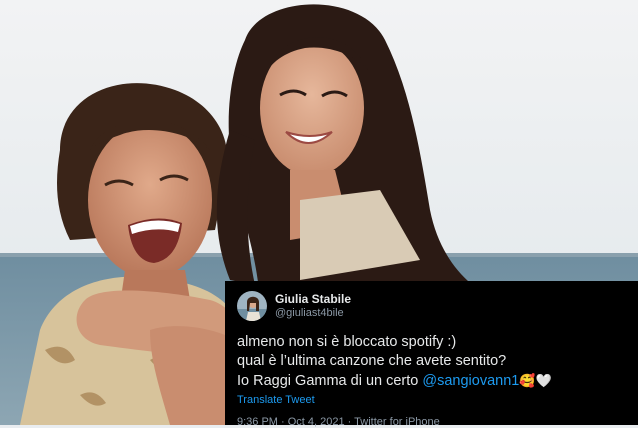  What do you see at coordinates (313, 299) in the screenshot?
I see `author-name: Giulia Stabile` at bounding box center [313, 299].